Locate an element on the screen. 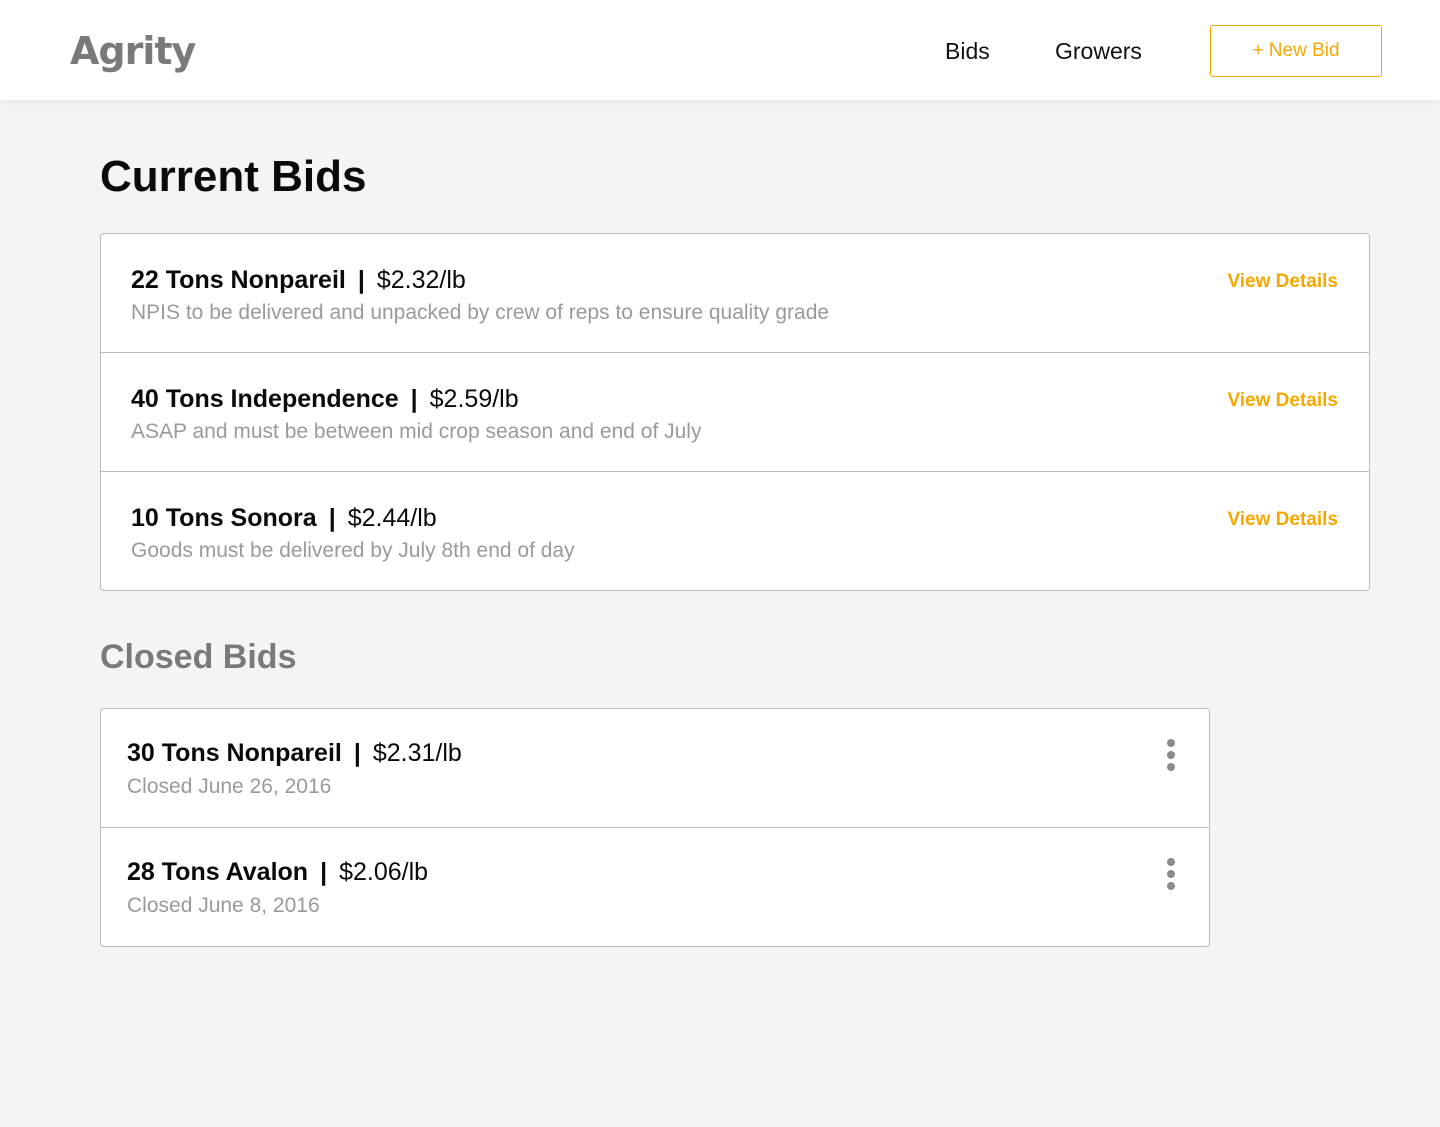  bid-name: 10 Tons Sonora is located at coordinates (224, 518).